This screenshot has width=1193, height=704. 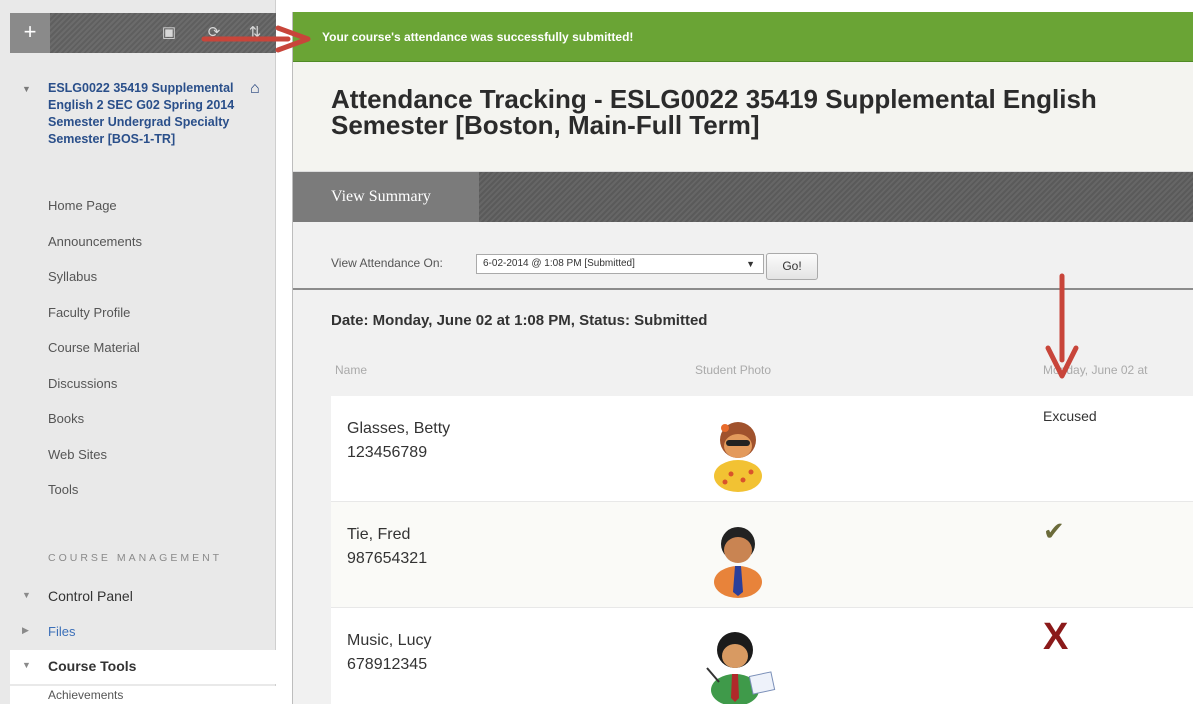 What do you see at coordinates (387, 452) in the screenshot?
I see `student-id: 123456789` at bounding box center [387, 452].